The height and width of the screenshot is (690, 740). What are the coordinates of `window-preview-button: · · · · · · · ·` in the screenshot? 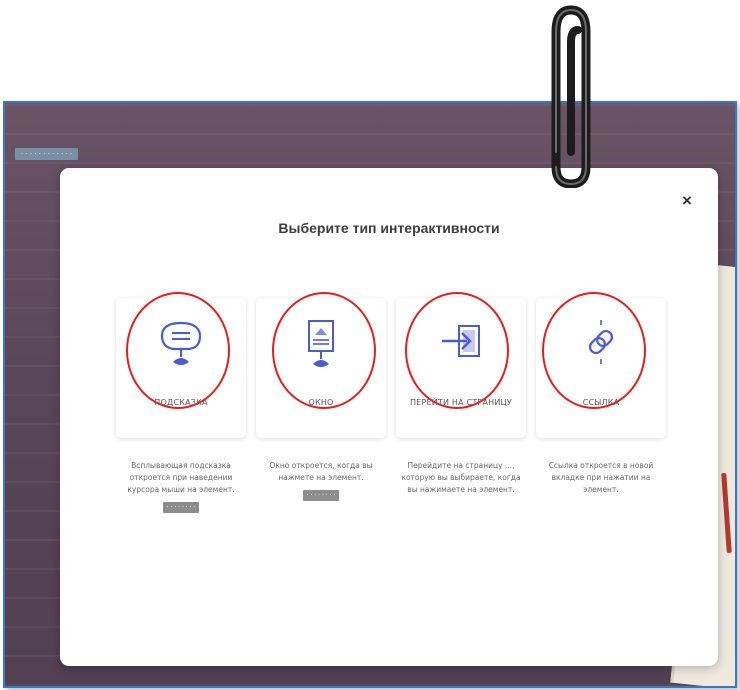 It's located at (321, 495).